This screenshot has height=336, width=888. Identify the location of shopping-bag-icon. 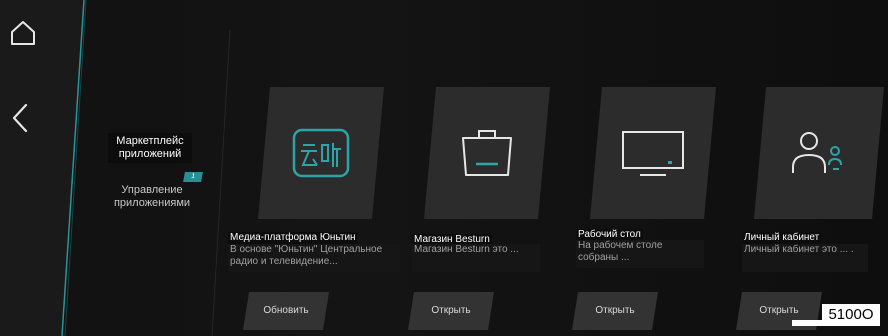
(487, 153).